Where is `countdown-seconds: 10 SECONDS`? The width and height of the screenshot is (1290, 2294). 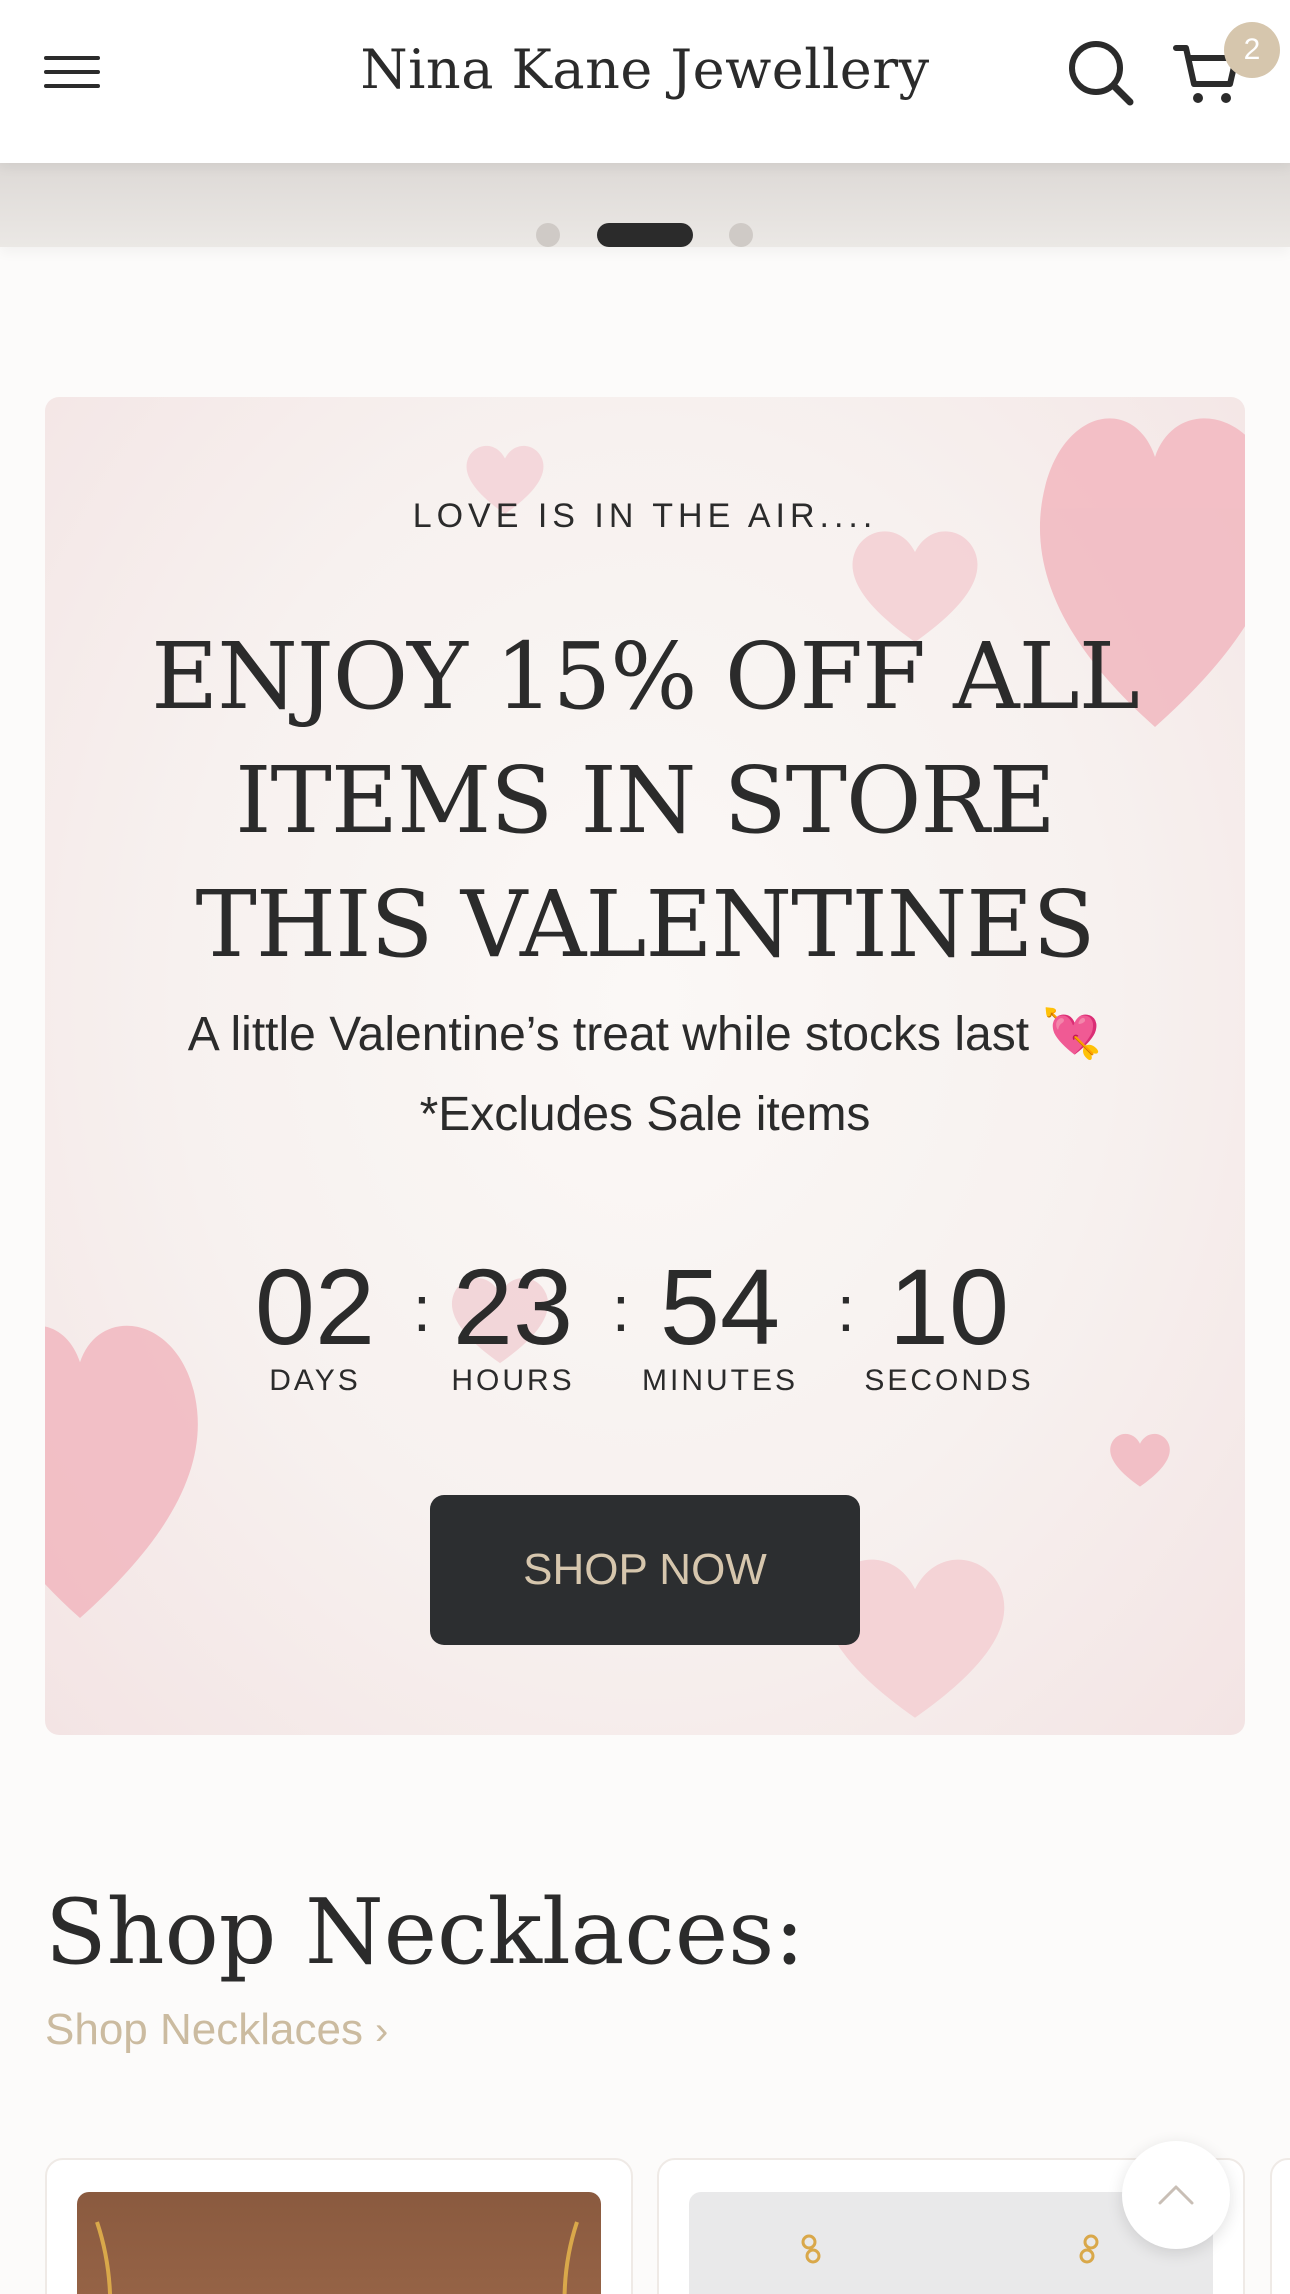 countdown-seconds: 10 SECONDS is located at coordinates (949, 1325).